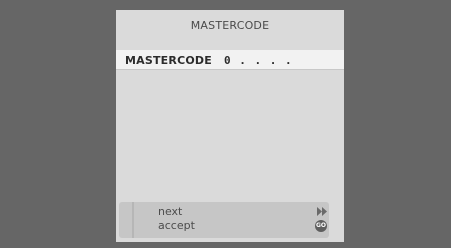  What do you see at coordinates (224, 220) in the screenshot?
I see `help-bar: next accept GO` at bounding box center [224, 220].